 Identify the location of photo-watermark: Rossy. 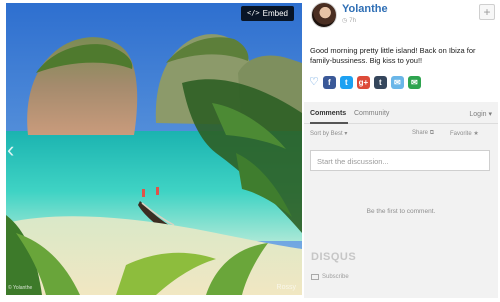
(286, 287).